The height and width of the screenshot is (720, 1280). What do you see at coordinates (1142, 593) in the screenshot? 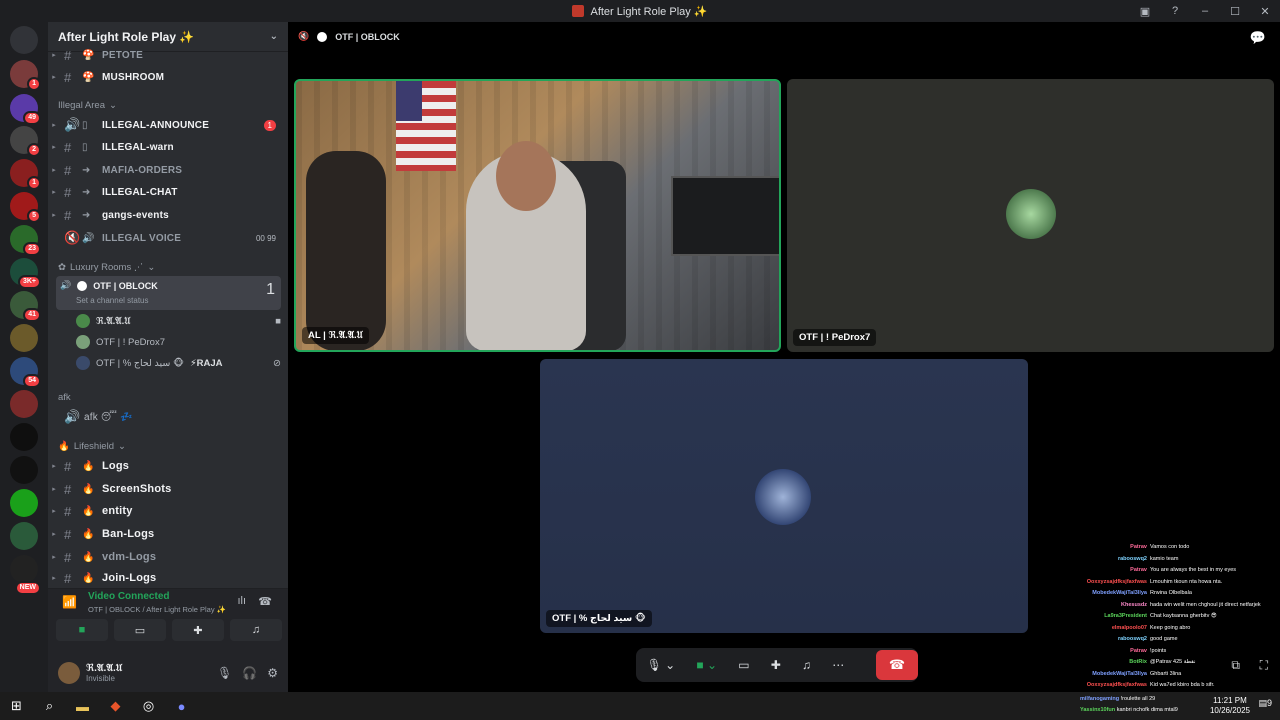
I see `chat-message: MobedekWajiTal3llya Rrwina Olbelbala` at bounding box center [1142, 593].